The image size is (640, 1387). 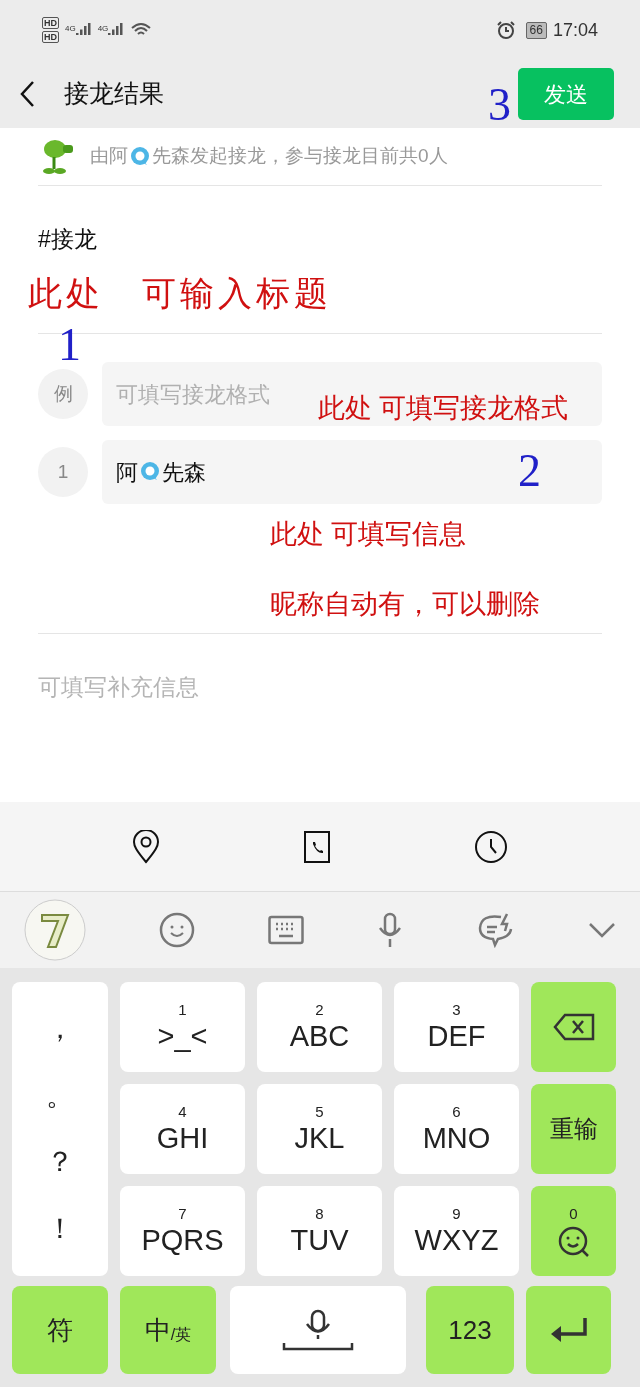 I want to click on annotation-text: 此处 可填写接龙格式, so click(x=443, y=408).